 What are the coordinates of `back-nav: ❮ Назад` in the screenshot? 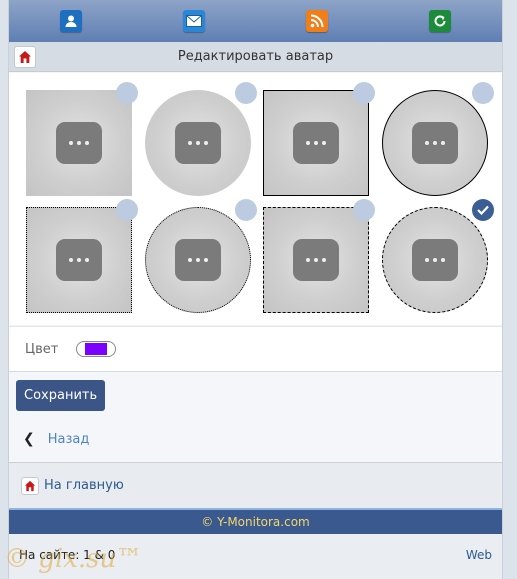 It's located at (255, 439).